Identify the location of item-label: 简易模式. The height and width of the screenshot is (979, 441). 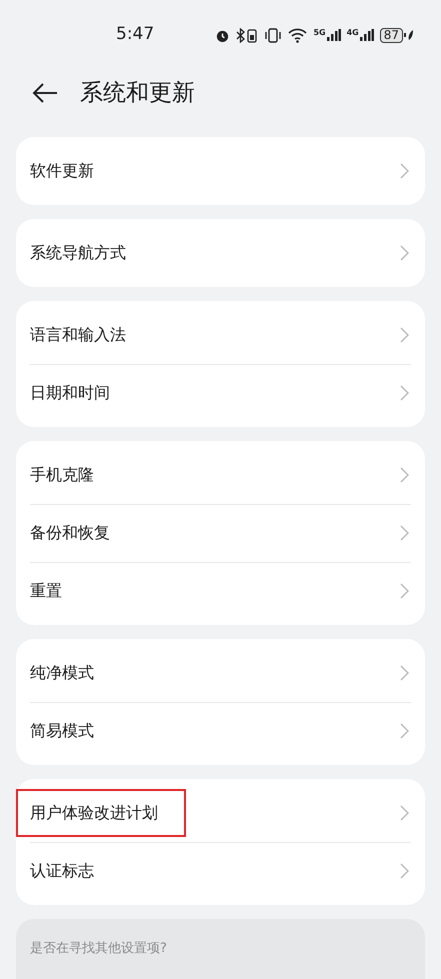
(62, 731).